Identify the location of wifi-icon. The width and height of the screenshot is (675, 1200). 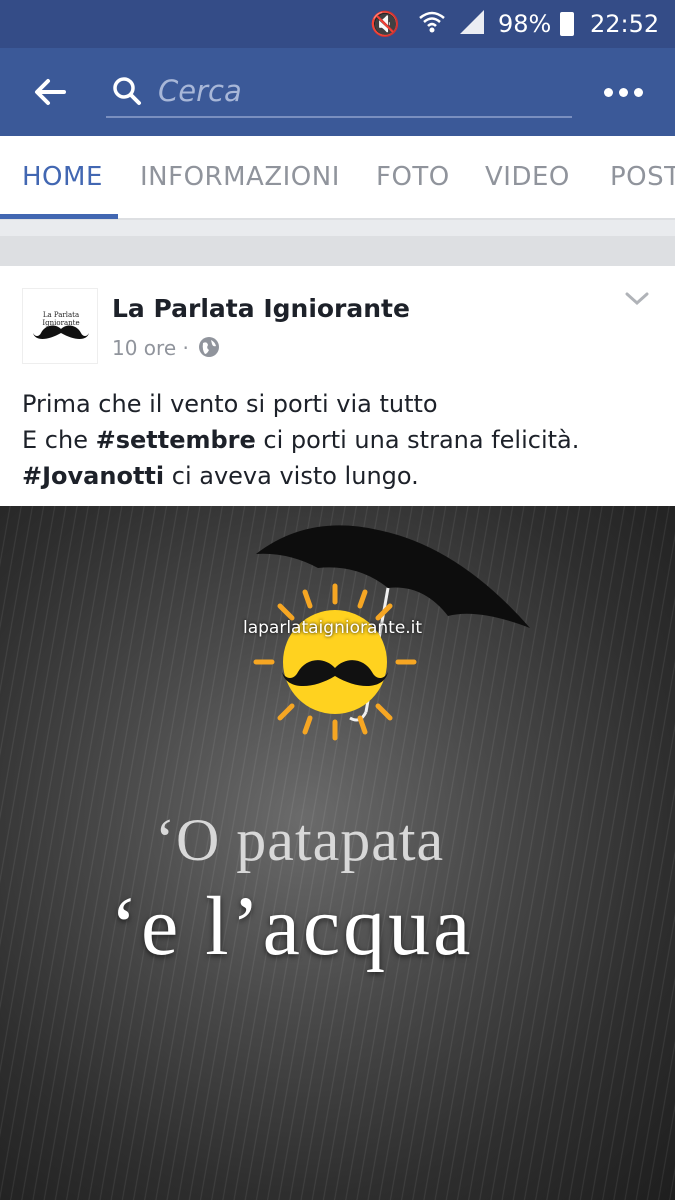
(432, 24).